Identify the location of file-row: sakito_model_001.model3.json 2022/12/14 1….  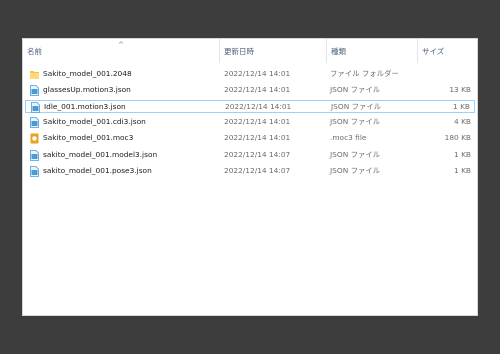
(250, 155).